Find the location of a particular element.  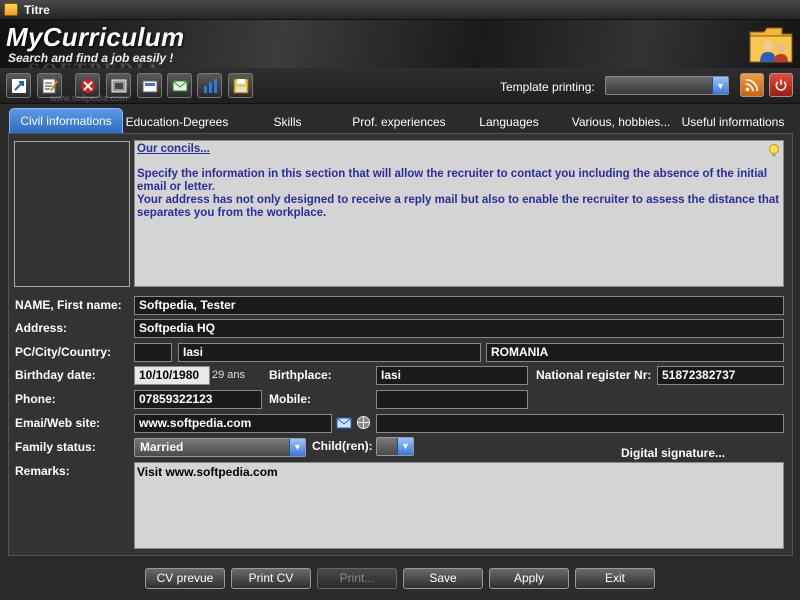

tab-education-degrees: Education-Degrees is located at coordinates (177, 123).